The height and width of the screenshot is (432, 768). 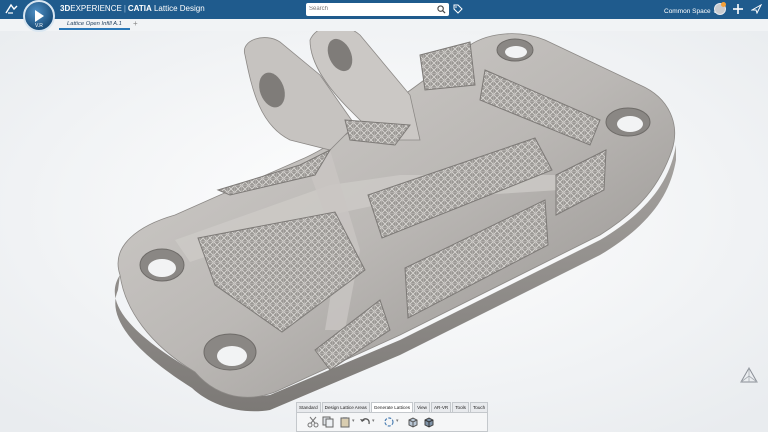 What do you see at coordinates (96, 8) in the screenshot?
I see `brand-experience: EXPERIENCE` at bounding box center [96, 8].